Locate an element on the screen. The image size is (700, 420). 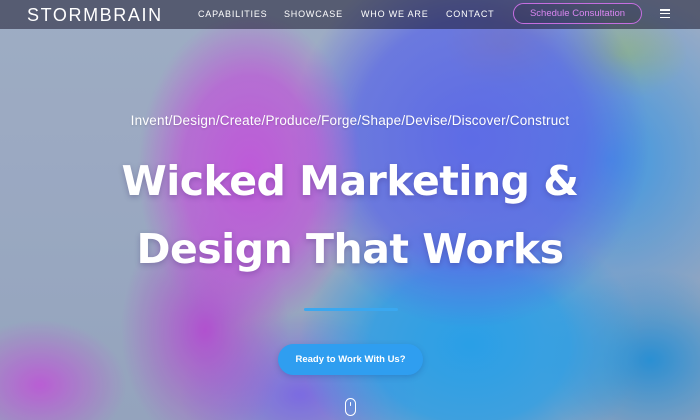
nav-capabilities: CAPABILITIES is located at coordinates (232, 14).